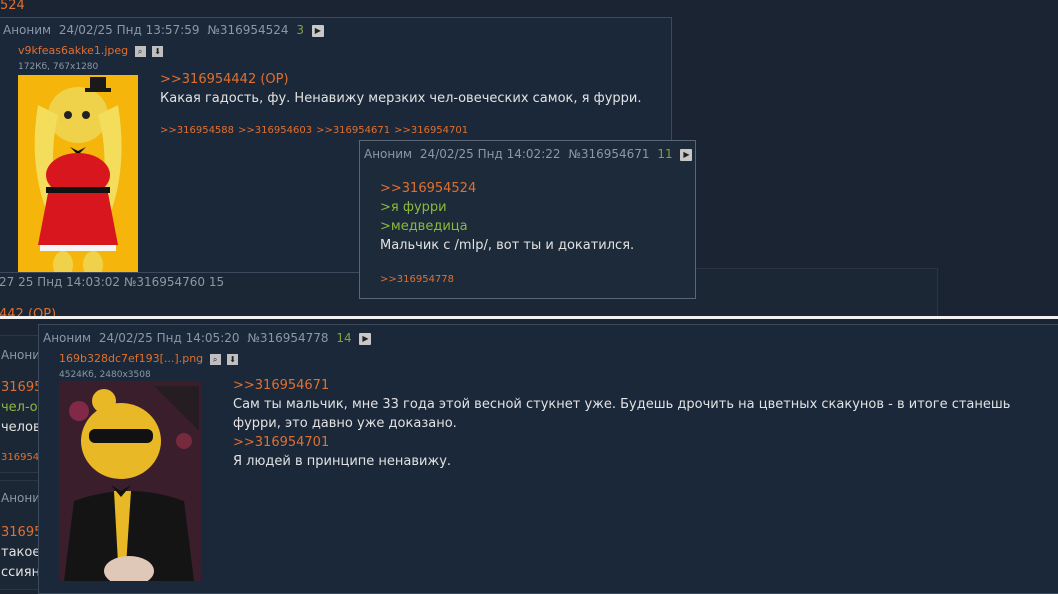 Image resolution: width=1058 pixels, height=594 pixels. I want to click on backlink: >>316954603, so click(275, 130).